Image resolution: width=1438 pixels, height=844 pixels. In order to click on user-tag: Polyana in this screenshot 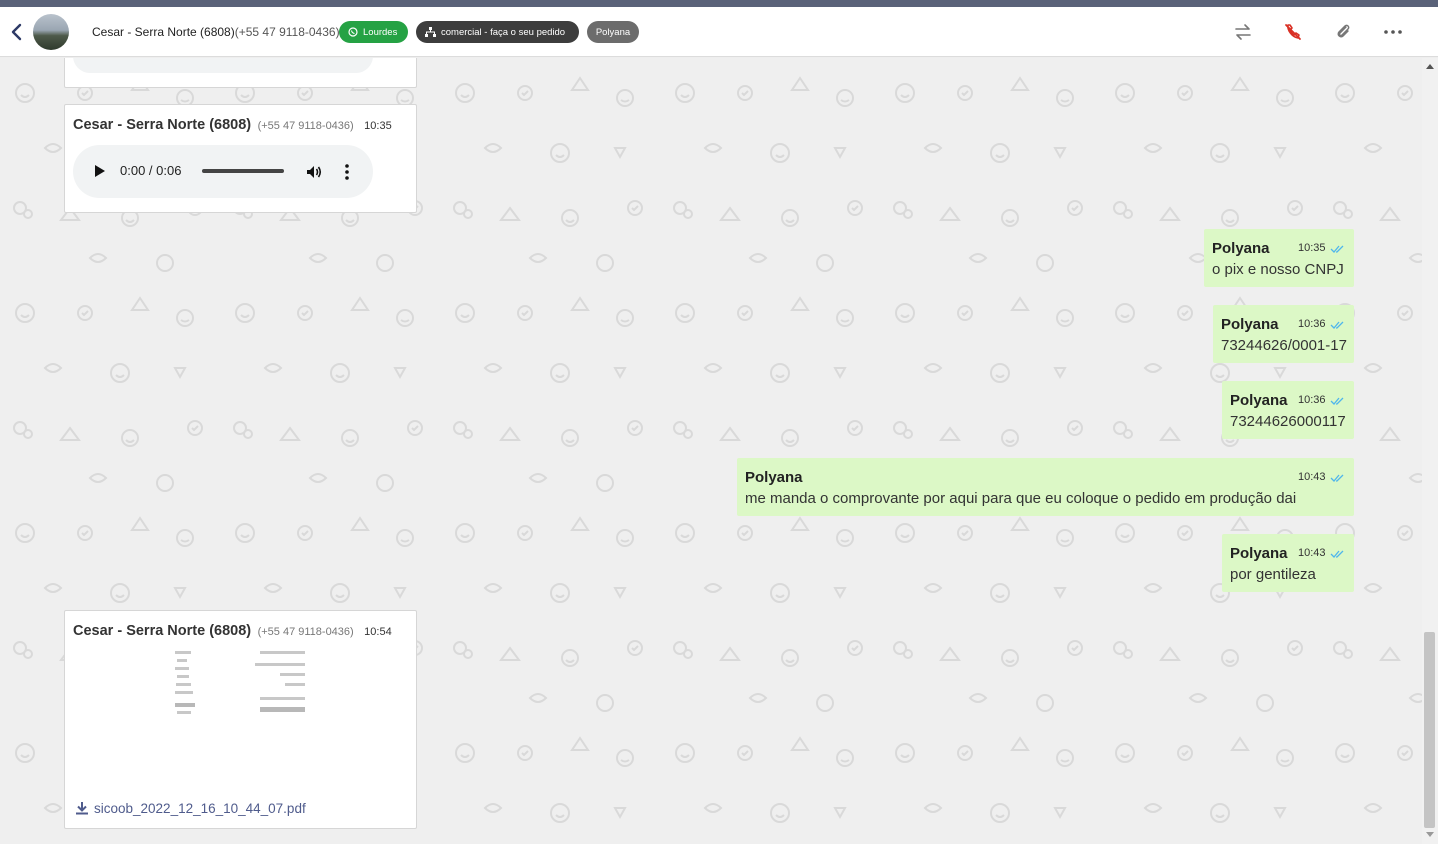, I will do `click(613, 32)`.